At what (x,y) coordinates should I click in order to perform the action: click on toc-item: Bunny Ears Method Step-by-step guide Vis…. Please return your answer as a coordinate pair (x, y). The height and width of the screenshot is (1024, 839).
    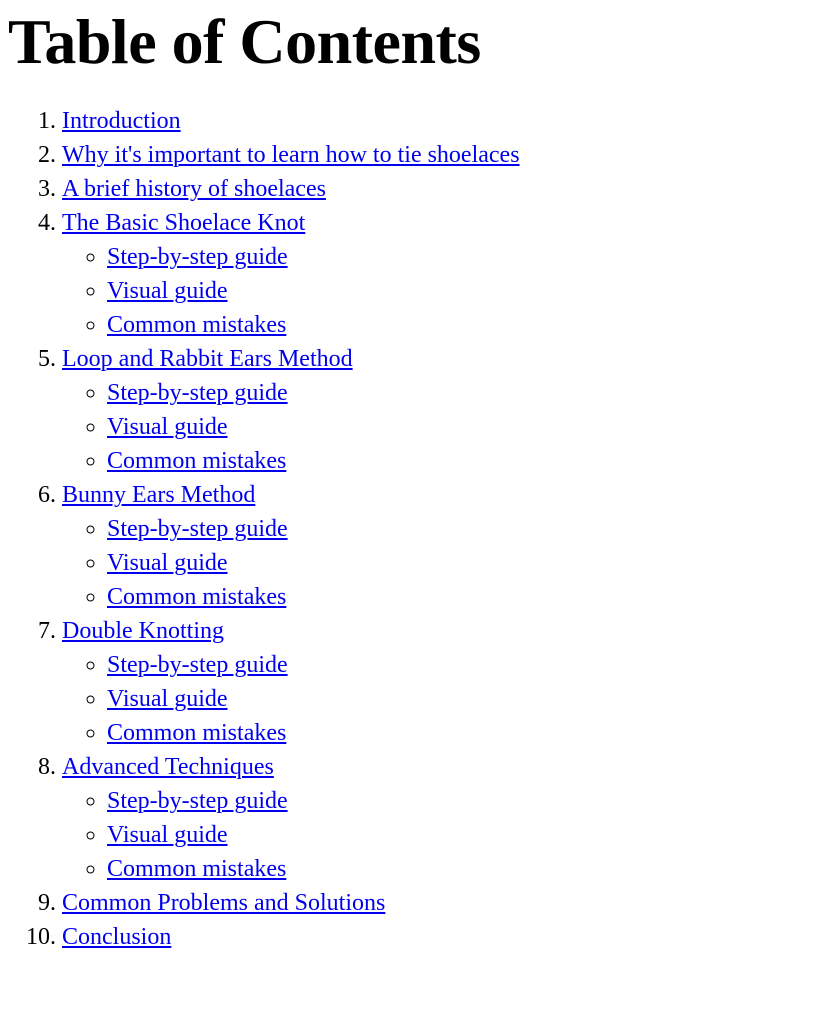
    Looking at the image, I should click on (446, 546).